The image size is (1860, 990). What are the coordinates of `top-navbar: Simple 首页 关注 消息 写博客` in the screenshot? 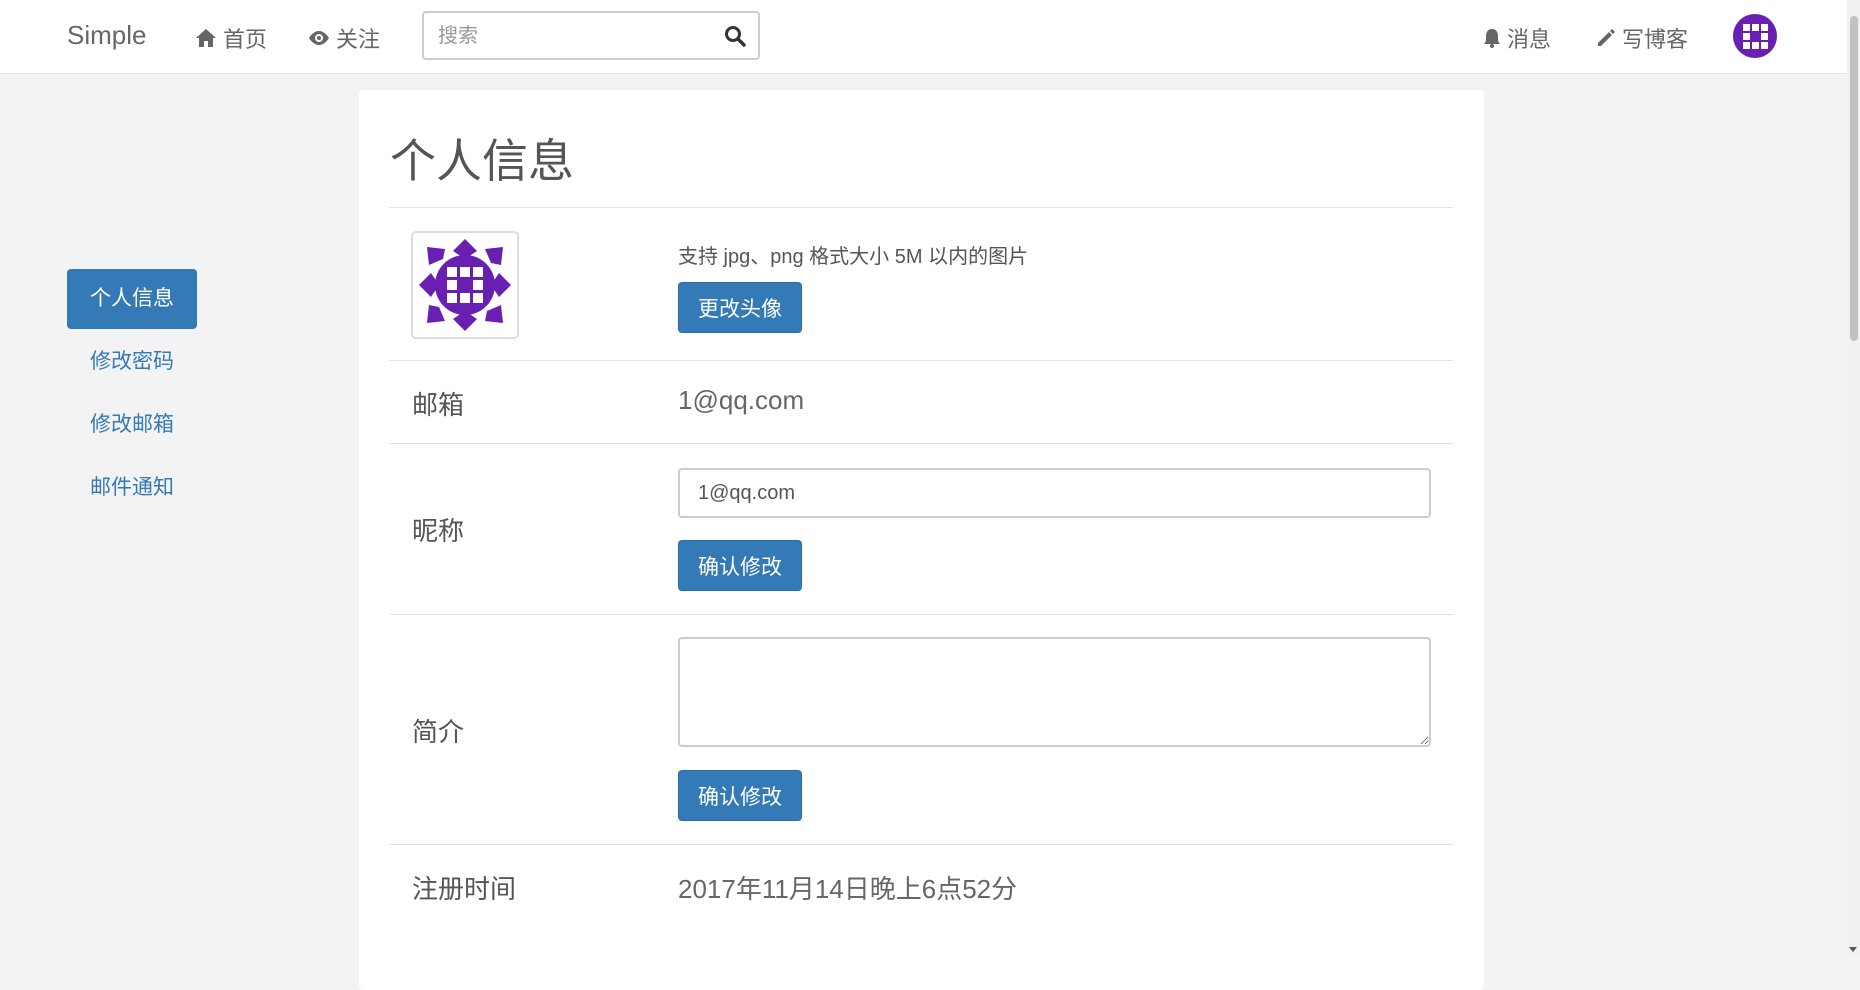 It's located at (930, 37).